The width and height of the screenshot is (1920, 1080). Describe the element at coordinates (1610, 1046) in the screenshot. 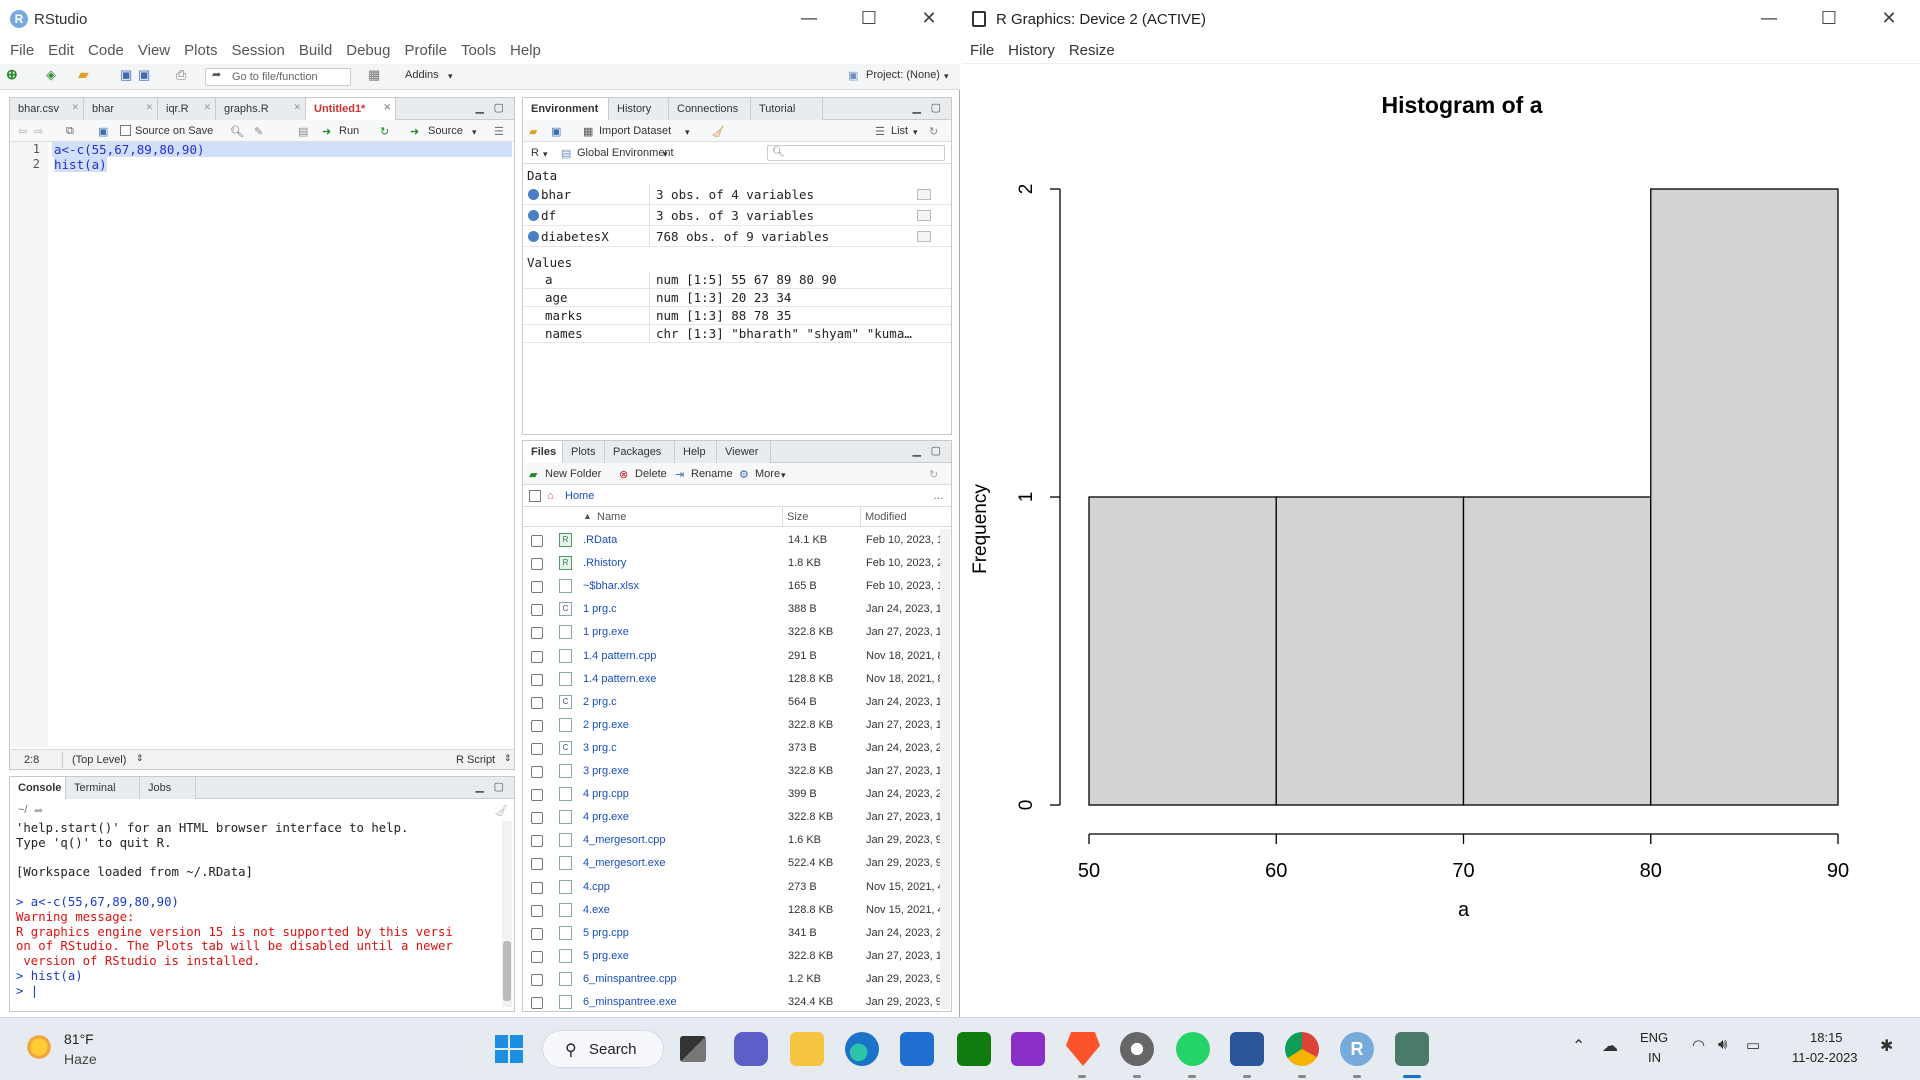

I see `onedrive-icon: ☁` at that location.